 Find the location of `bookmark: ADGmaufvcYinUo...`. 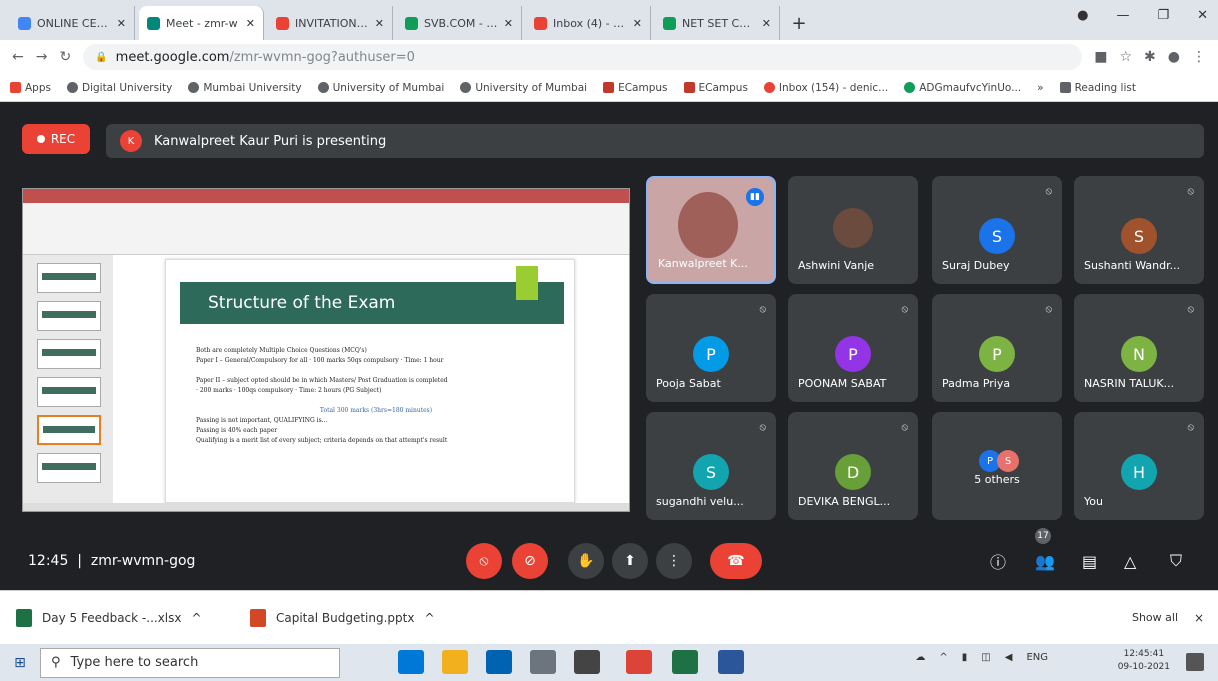

bookmark: ADGmaufvcYinUo... is located at coordinates (962, 88).